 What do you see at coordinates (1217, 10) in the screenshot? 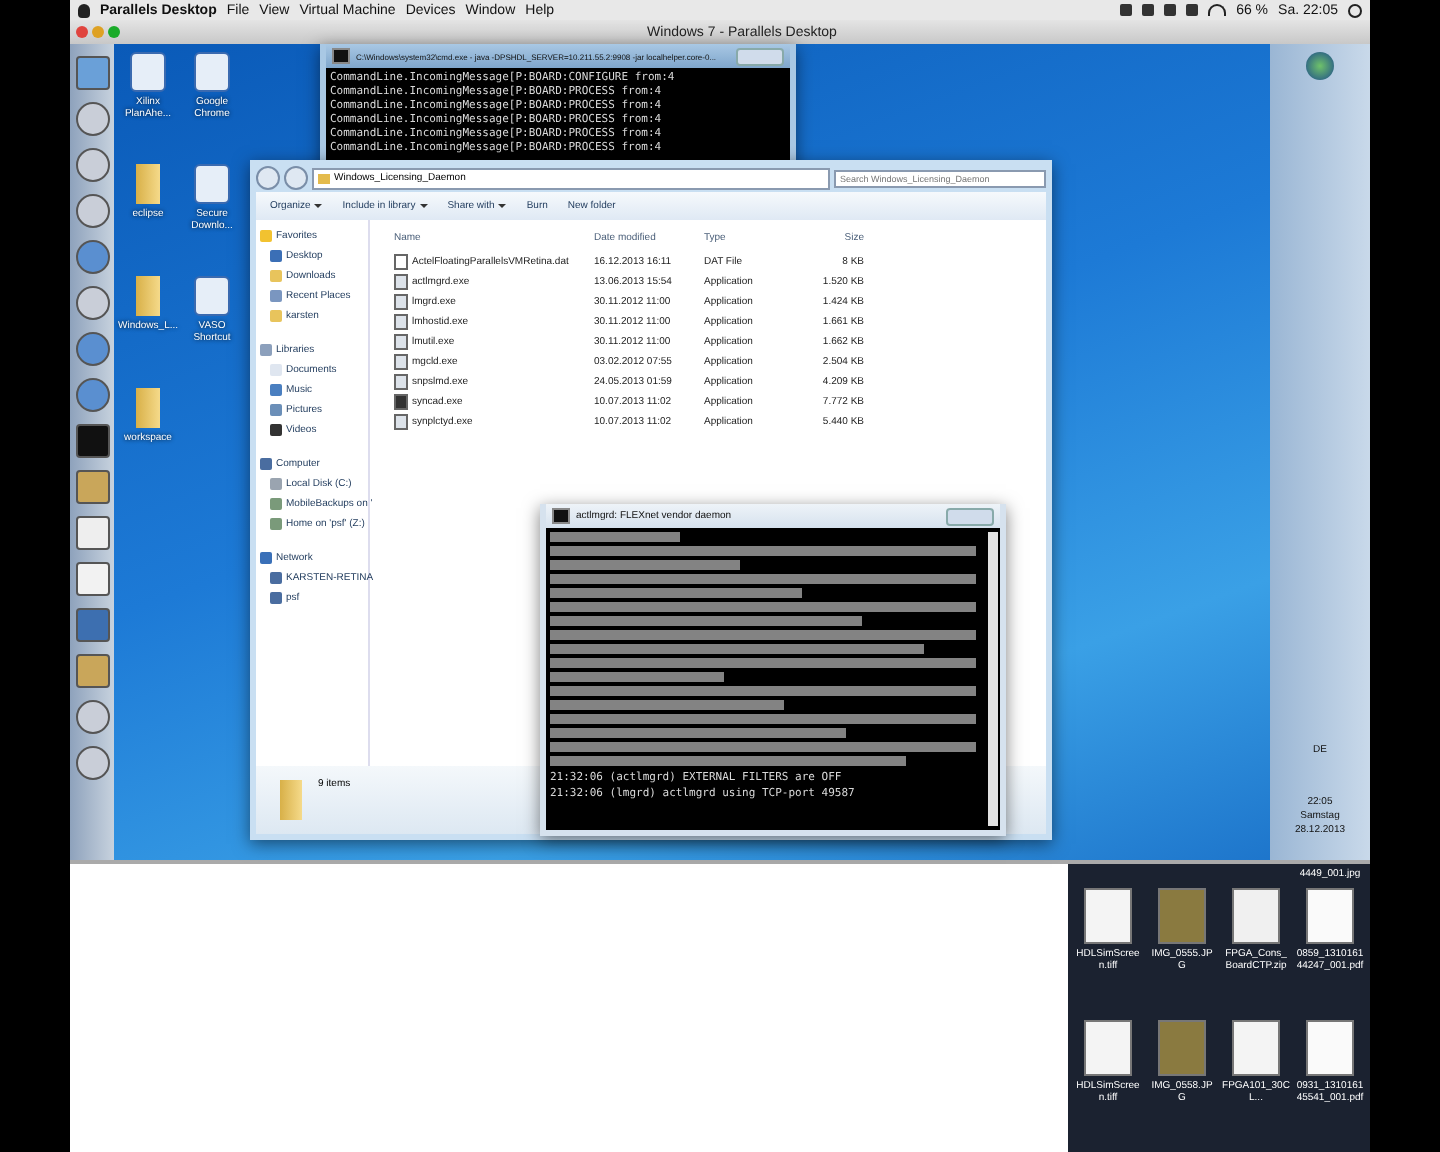
I see `wifi-icon` at bounding box center [1217, 10].